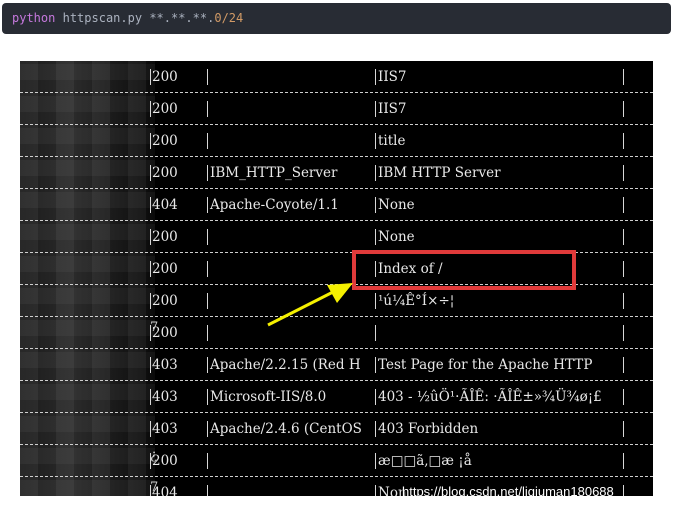  What do you see at coordinates (274, 205) in the screenshot?
I see `server-cell: Apache-Coyote/1.1` at bounding box center [274, 205].